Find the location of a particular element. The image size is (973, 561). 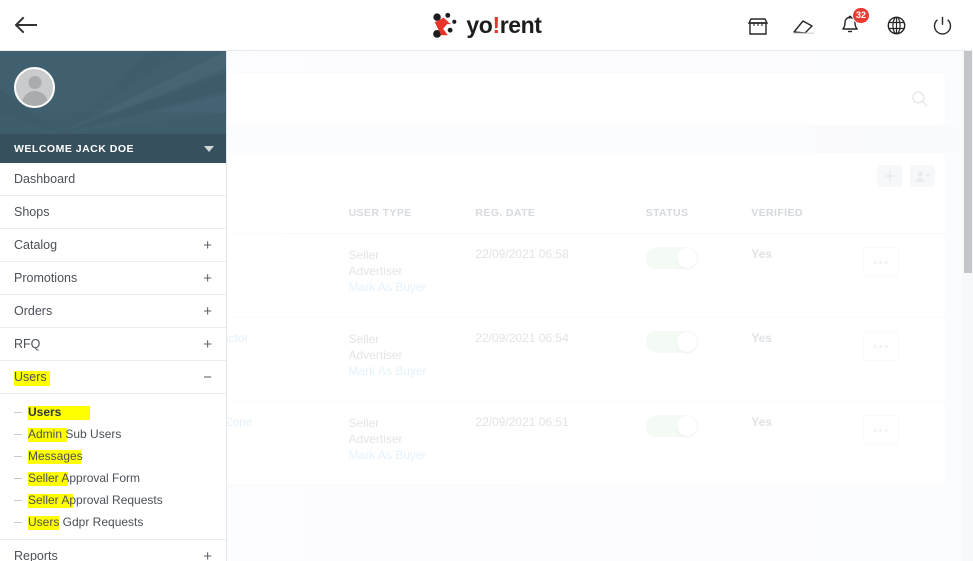

sidebar-item-label: Reports is located at coordinates (36, 555).